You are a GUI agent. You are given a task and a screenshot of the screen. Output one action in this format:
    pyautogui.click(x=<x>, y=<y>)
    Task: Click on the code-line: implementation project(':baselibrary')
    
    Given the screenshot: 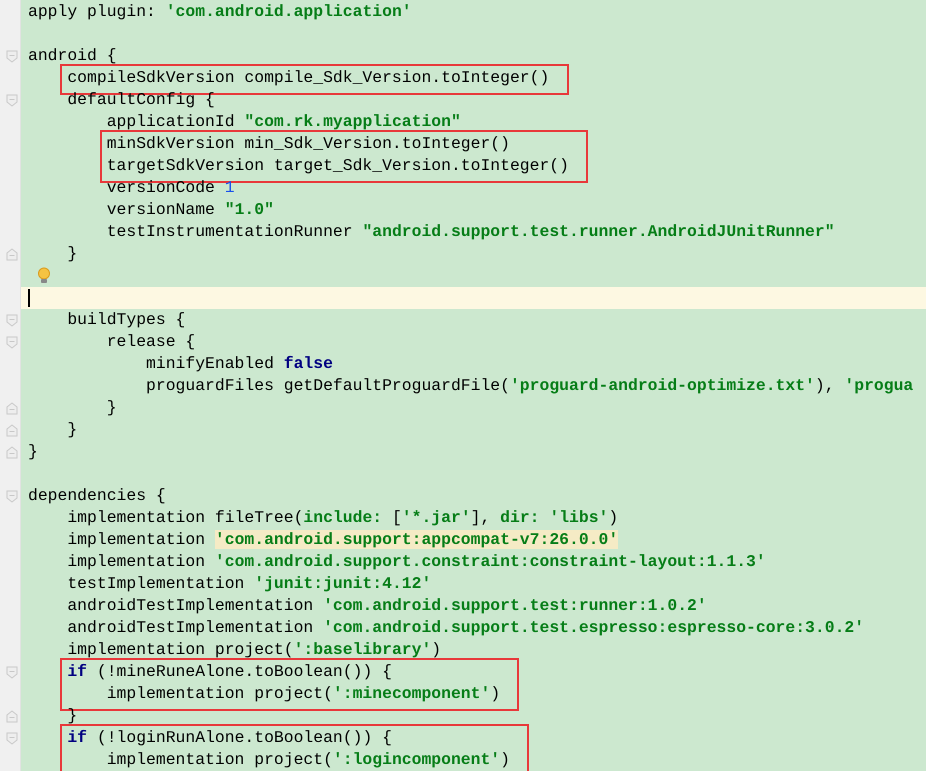 What is the action you would take?
    pyautogui.click(x=254, y=650)
    